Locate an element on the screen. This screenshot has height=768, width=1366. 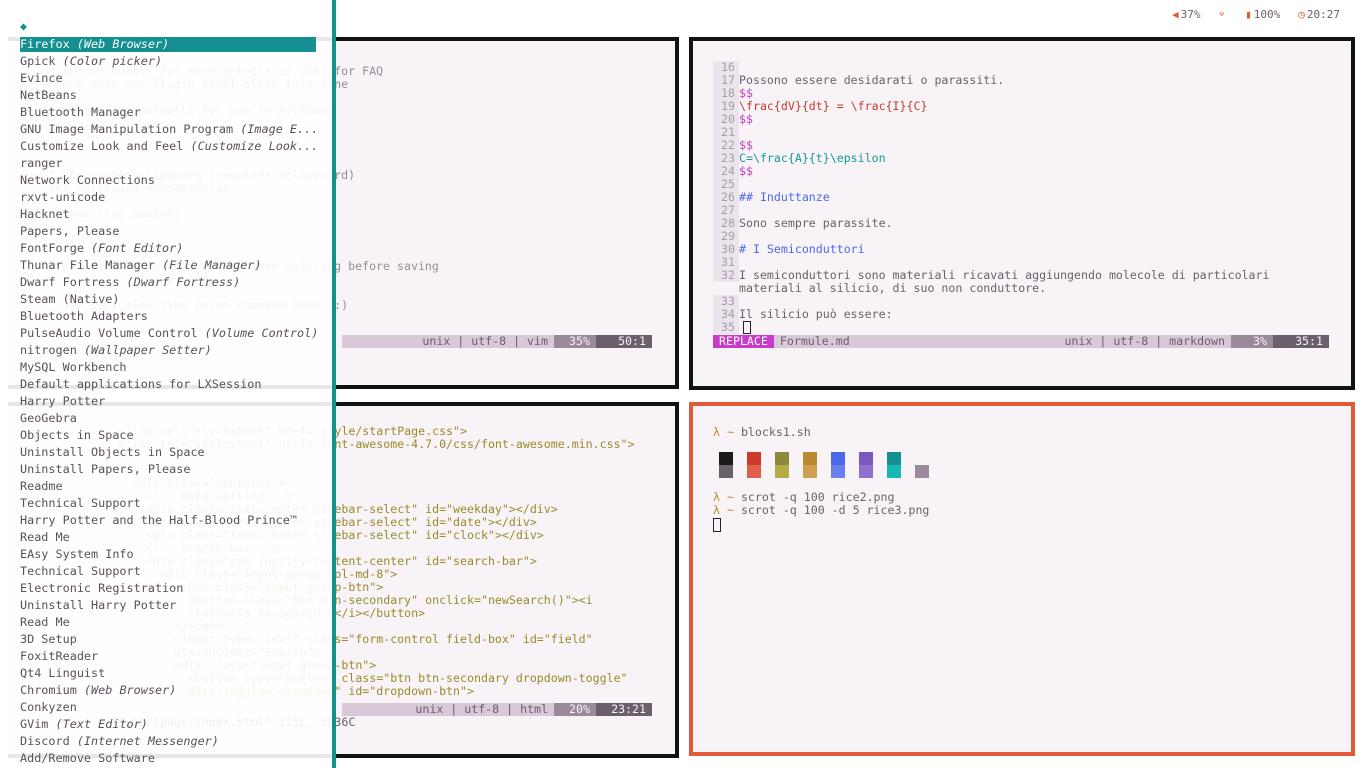
volume-indicator: ◀ 37% is located at coordinates (1186, 14).